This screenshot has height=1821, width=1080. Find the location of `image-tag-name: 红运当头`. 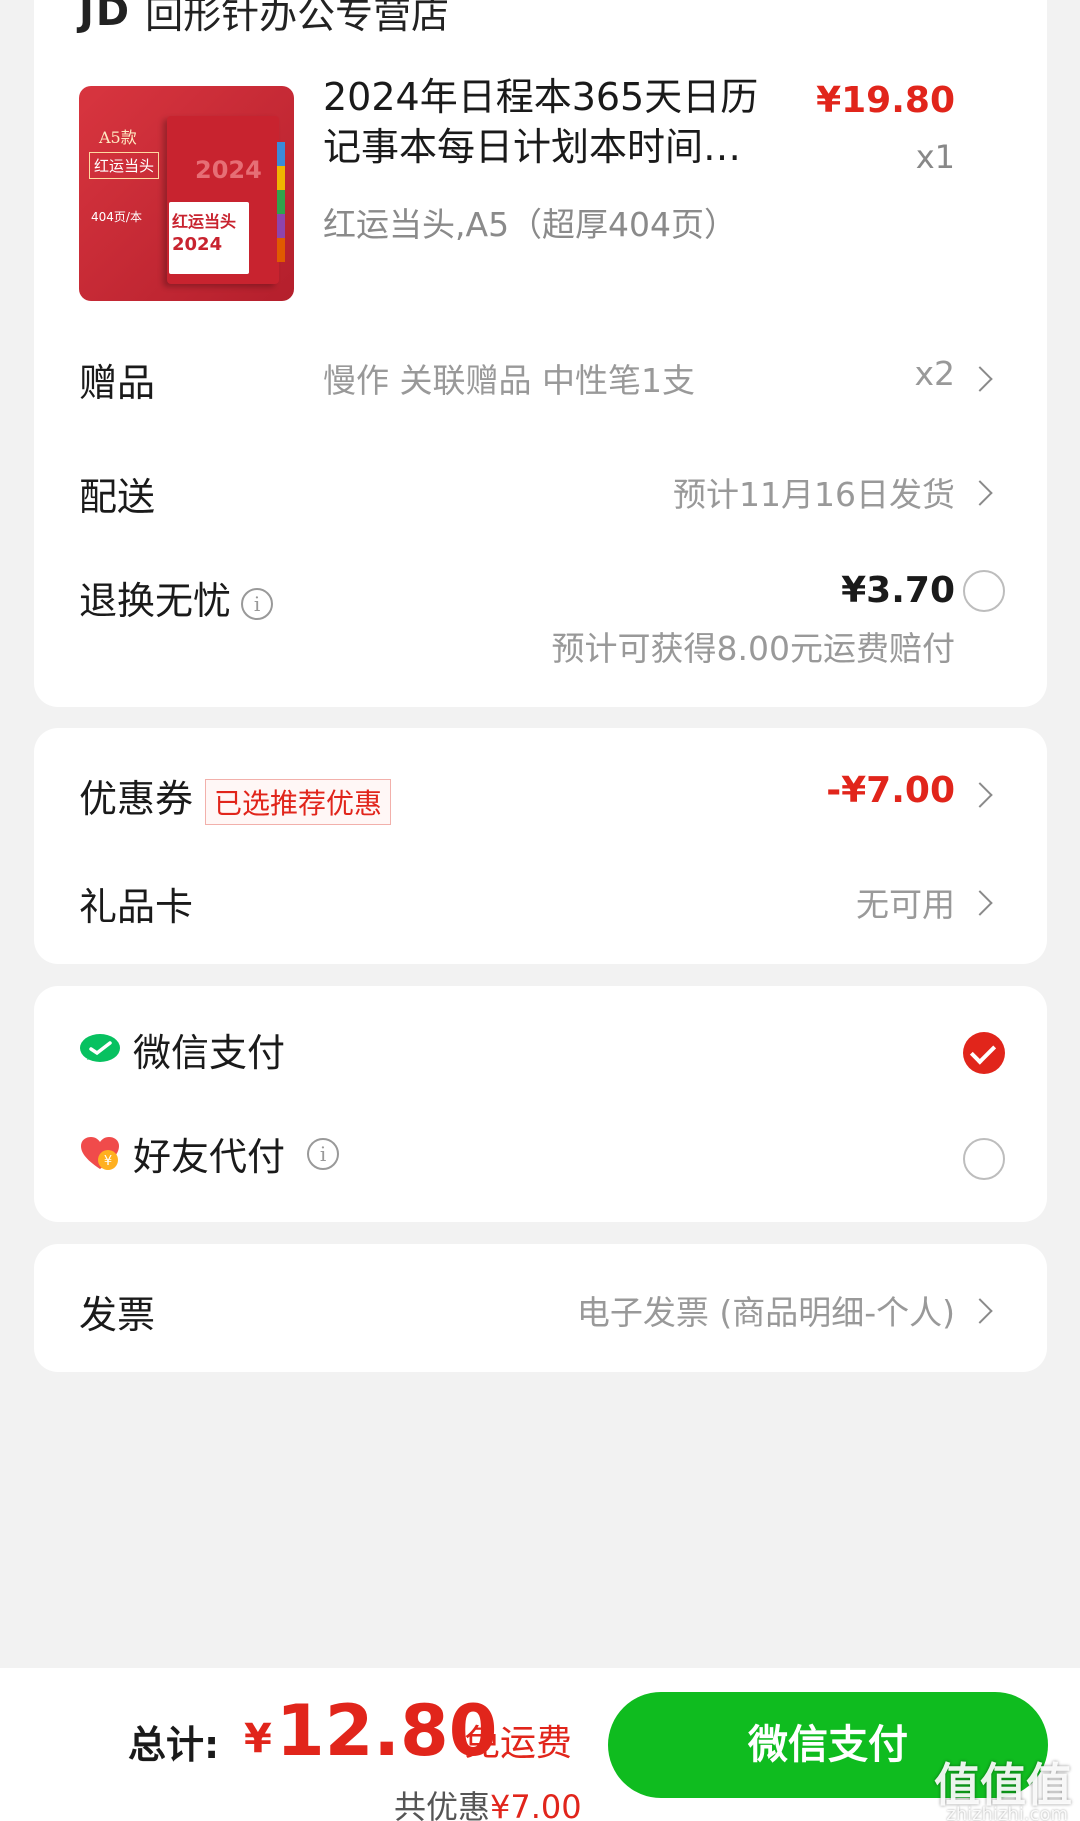

image-tag-name: 红运当头 is located at coordinates (124, 165).